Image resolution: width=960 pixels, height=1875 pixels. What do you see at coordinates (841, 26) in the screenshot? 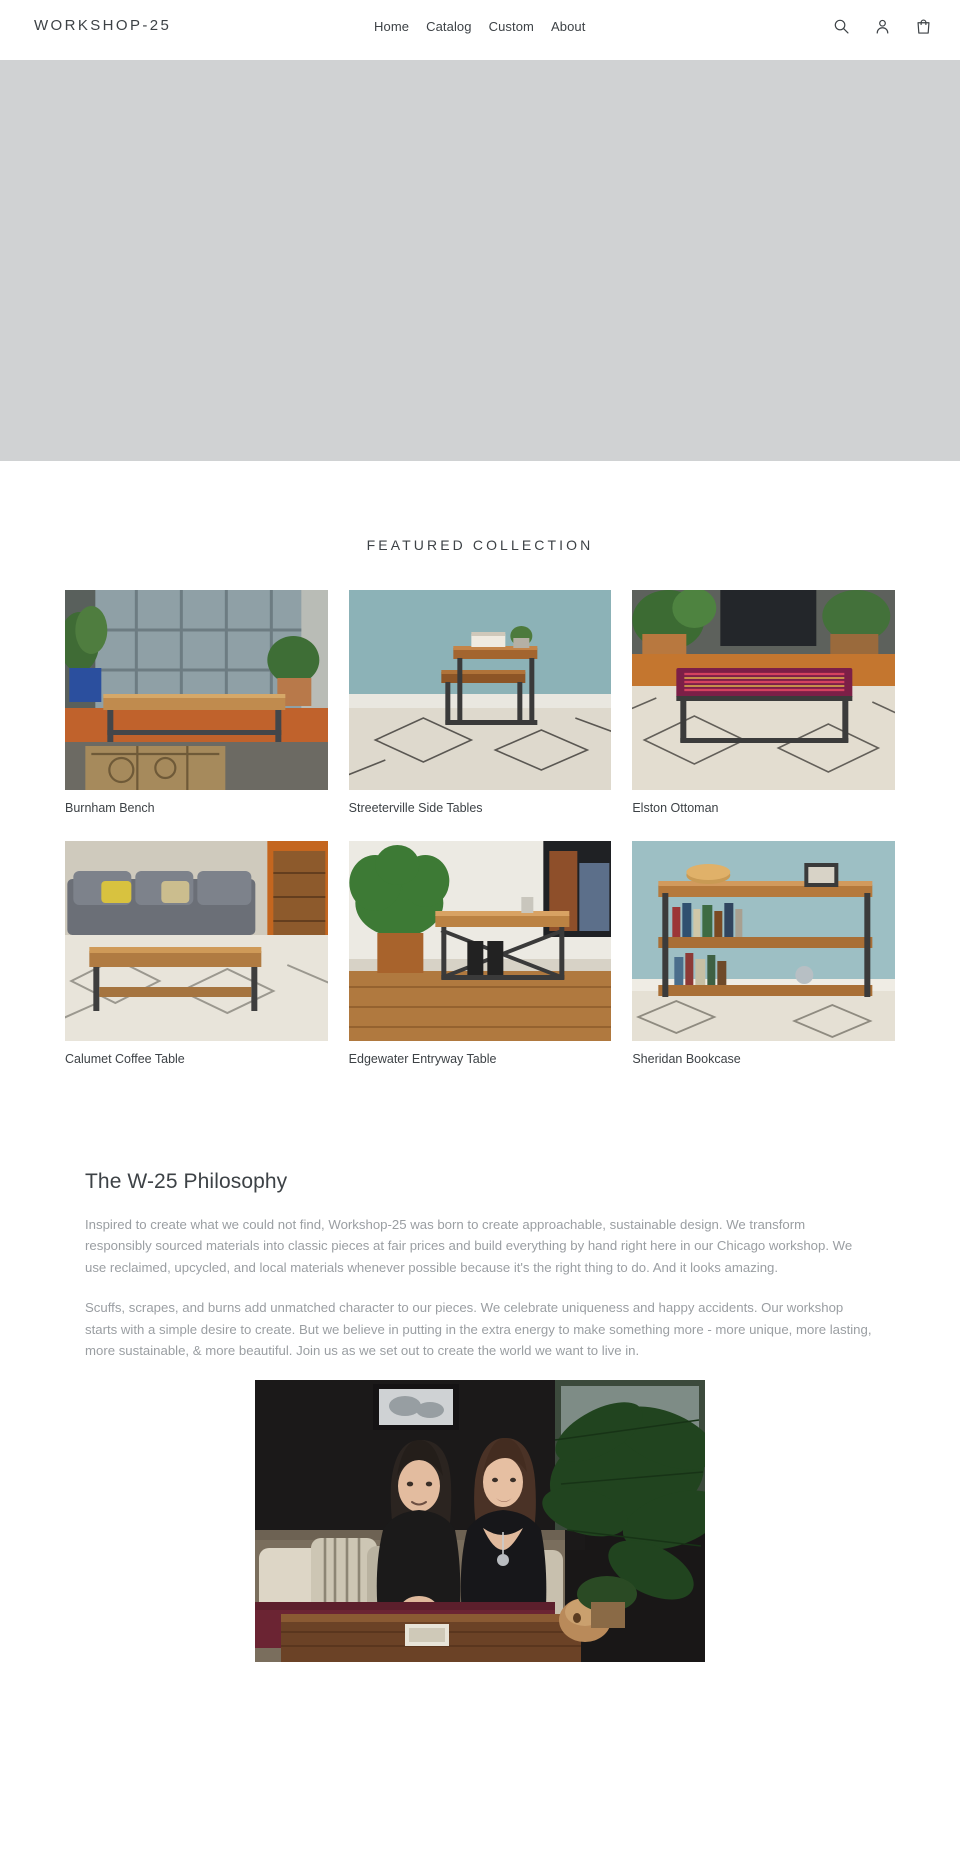
I see `search-icon` at bounding box center [841, 26].